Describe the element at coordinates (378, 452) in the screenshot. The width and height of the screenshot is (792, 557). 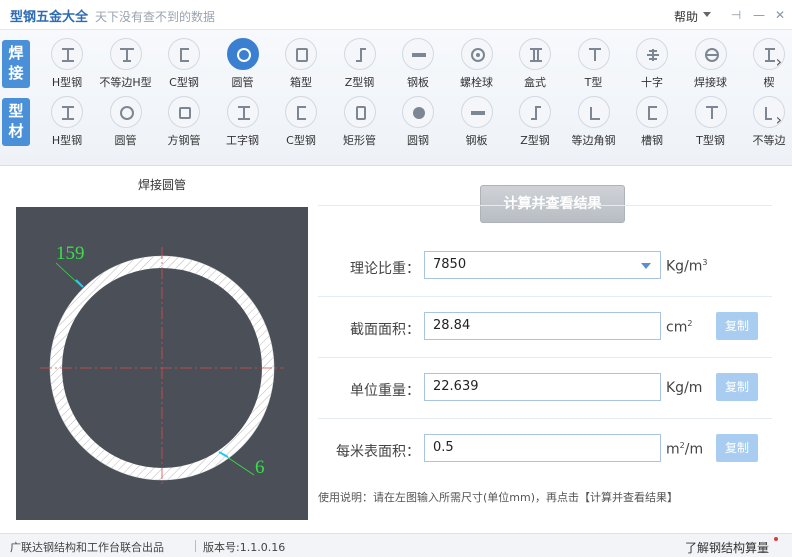
I see `surface-label: 每米表面积：` at that location.